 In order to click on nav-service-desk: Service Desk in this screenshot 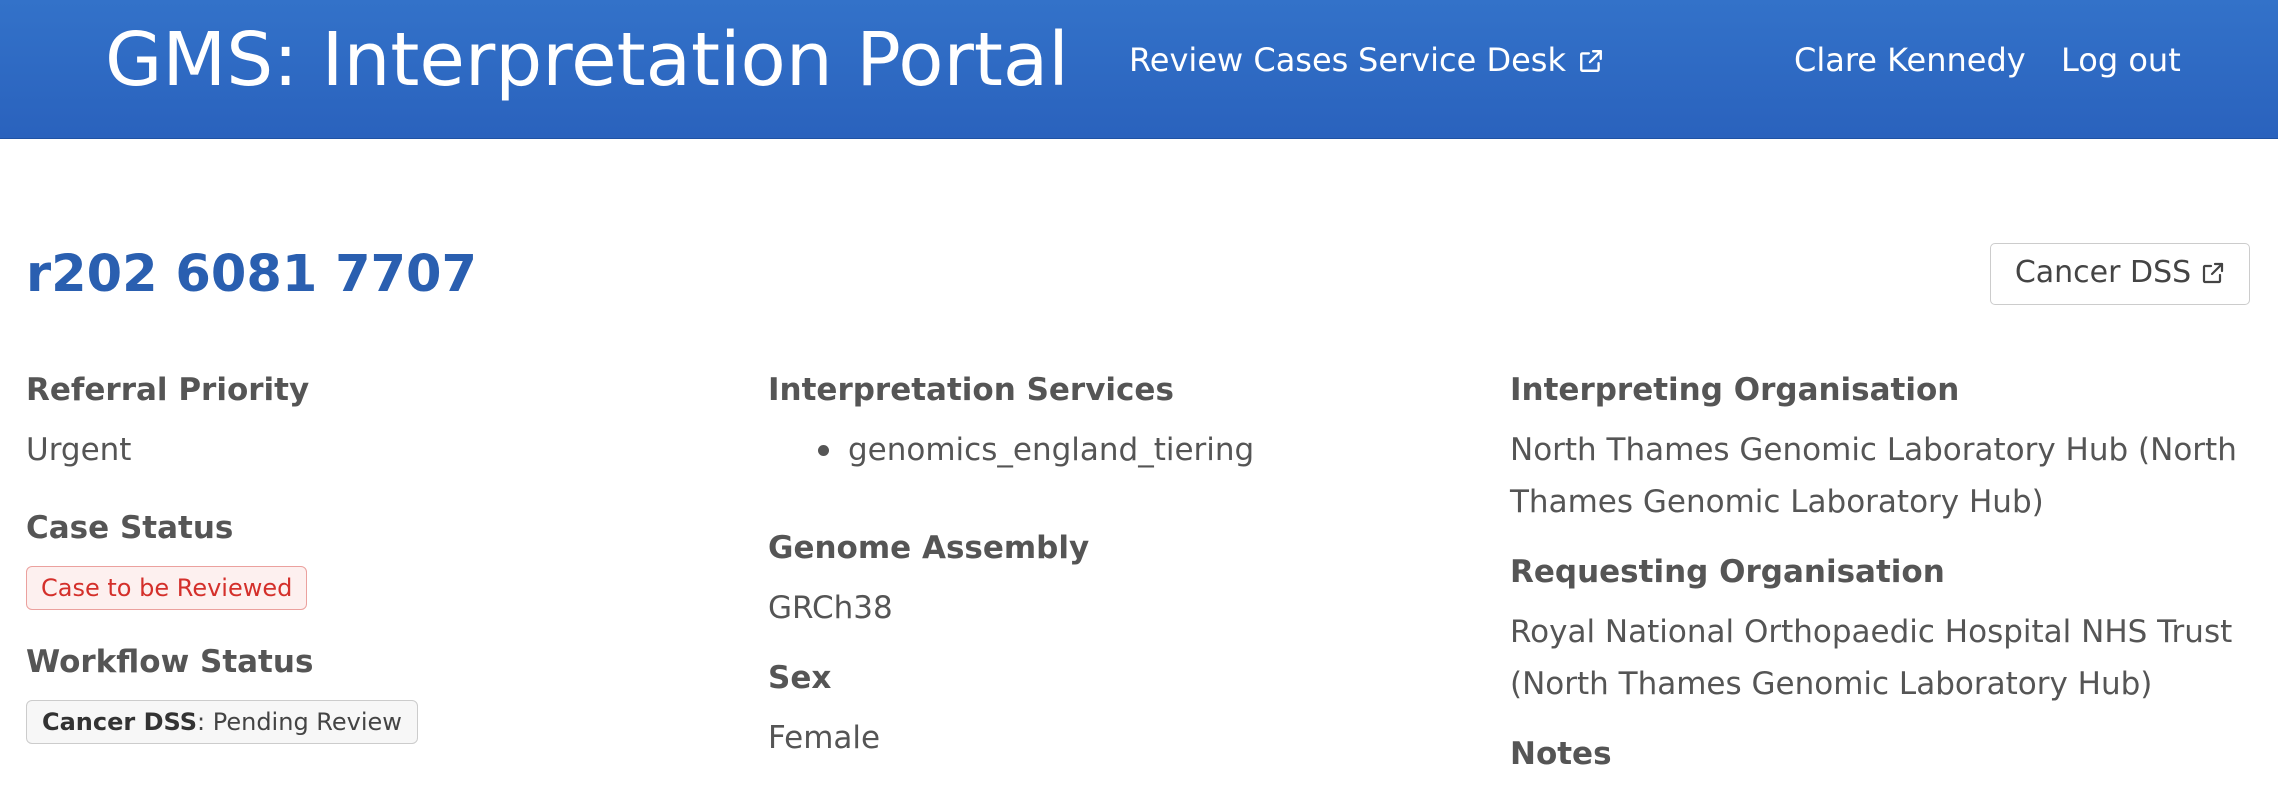, I will do `click(1481, 60)`.